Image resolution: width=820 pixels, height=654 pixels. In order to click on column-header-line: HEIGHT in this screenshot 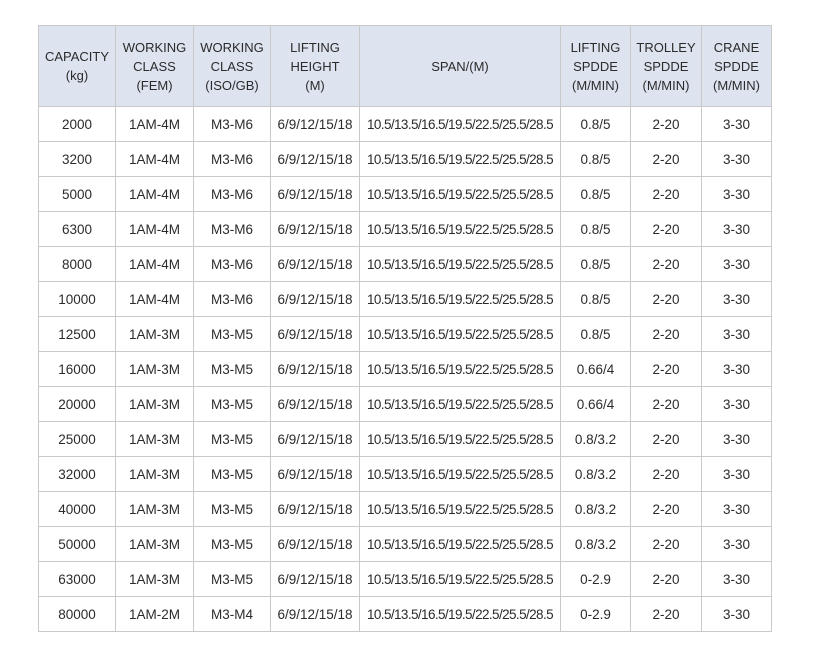, I will do `click(315, 66)`.